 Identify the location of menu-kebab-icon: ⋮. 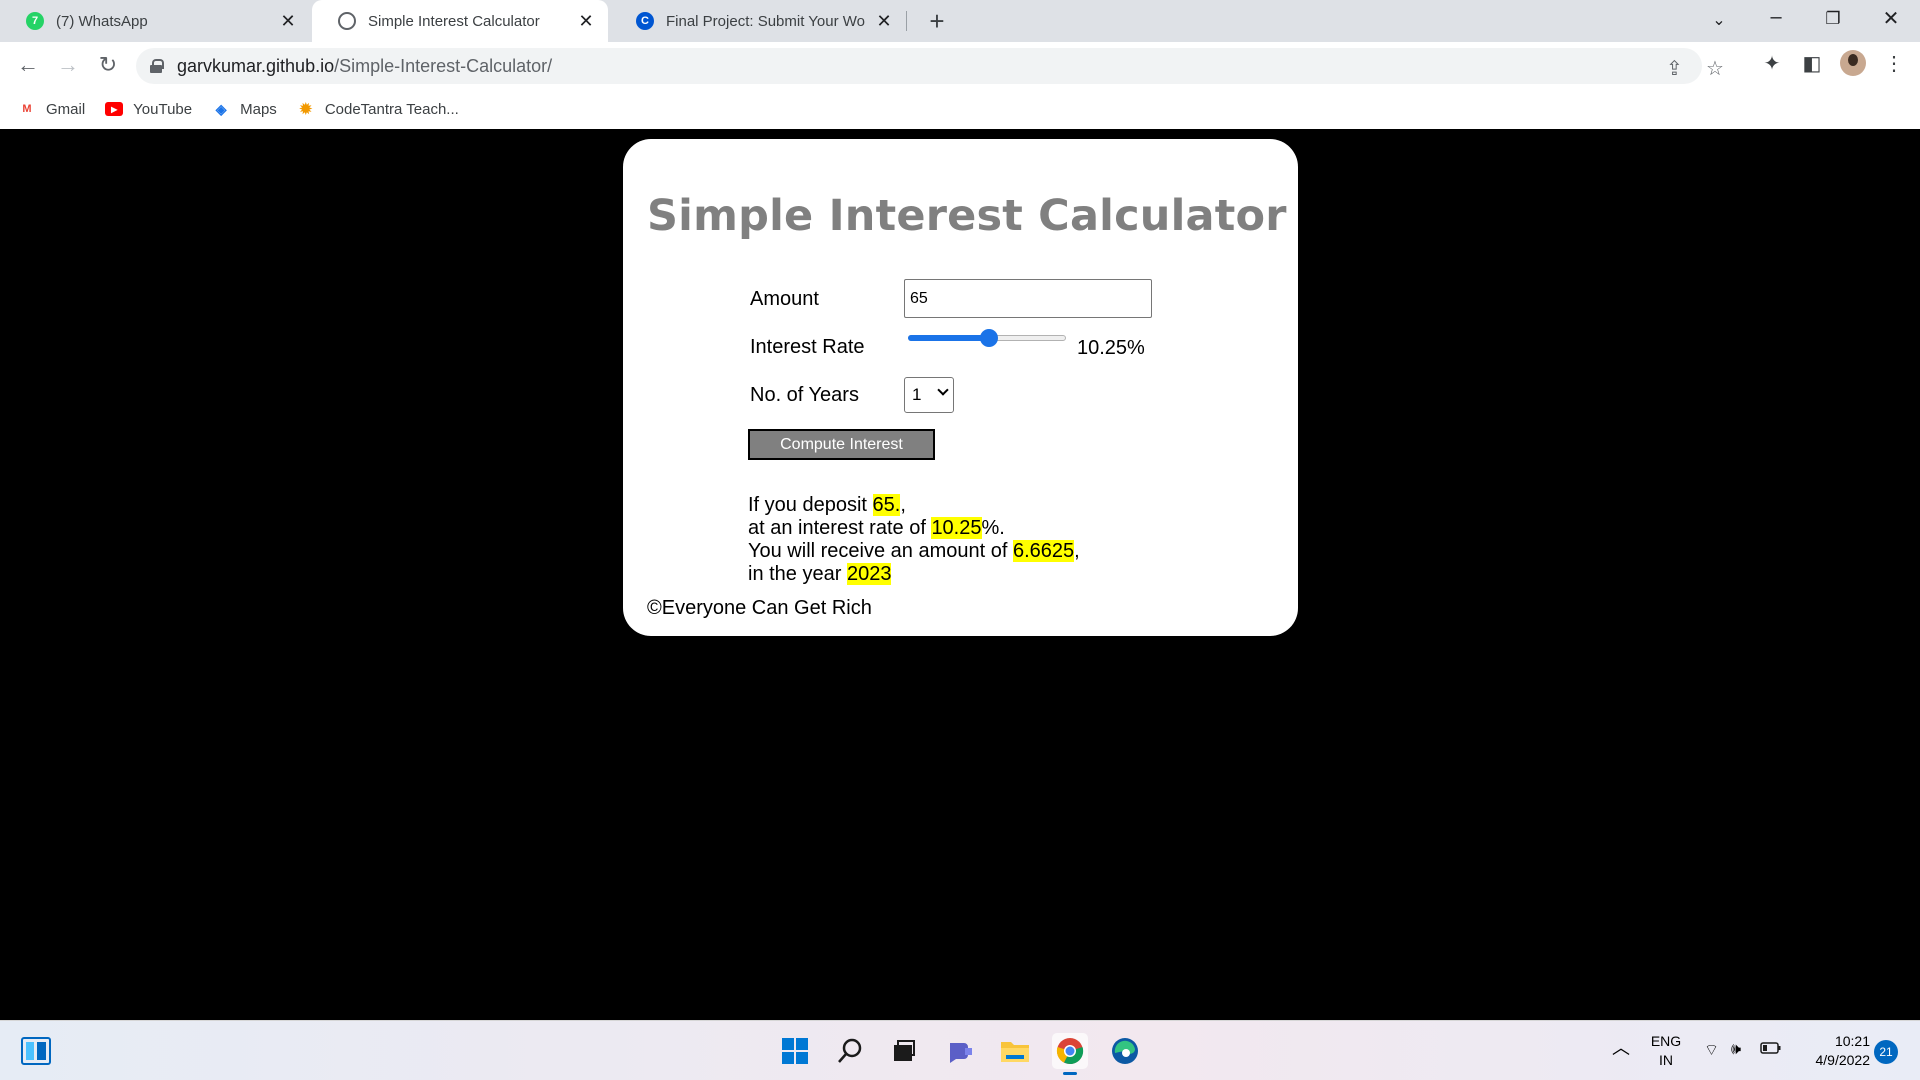
(1894, 63).